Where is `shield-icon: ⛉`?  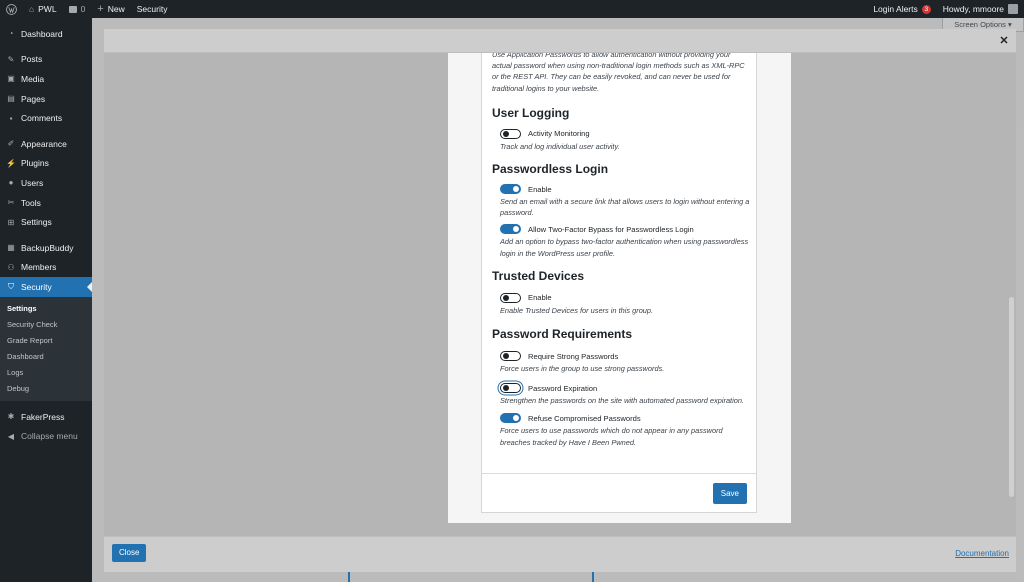
shield-icon: ⛉ is located at coordinates (11, 286).